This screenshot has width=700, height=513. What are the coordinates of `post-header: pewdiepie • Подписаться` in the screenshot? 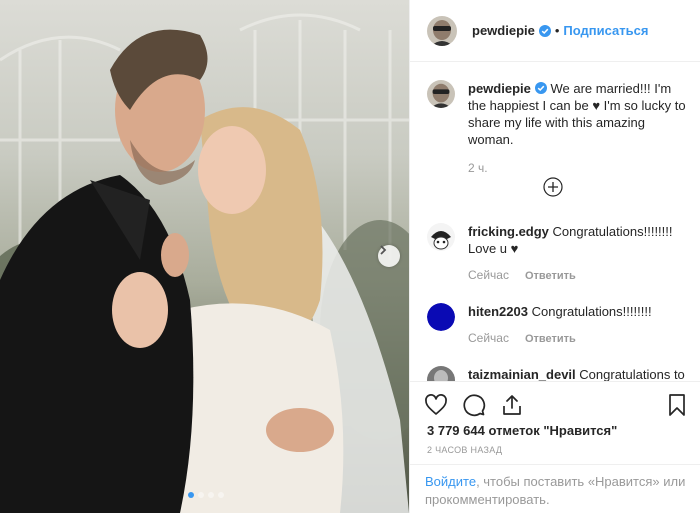 It's located at (555, 31).